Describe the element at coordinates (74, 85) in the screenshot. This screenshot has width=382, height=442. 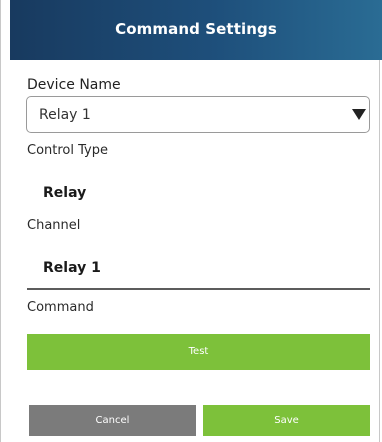
I see `device-name-label: Device Name` at that location.